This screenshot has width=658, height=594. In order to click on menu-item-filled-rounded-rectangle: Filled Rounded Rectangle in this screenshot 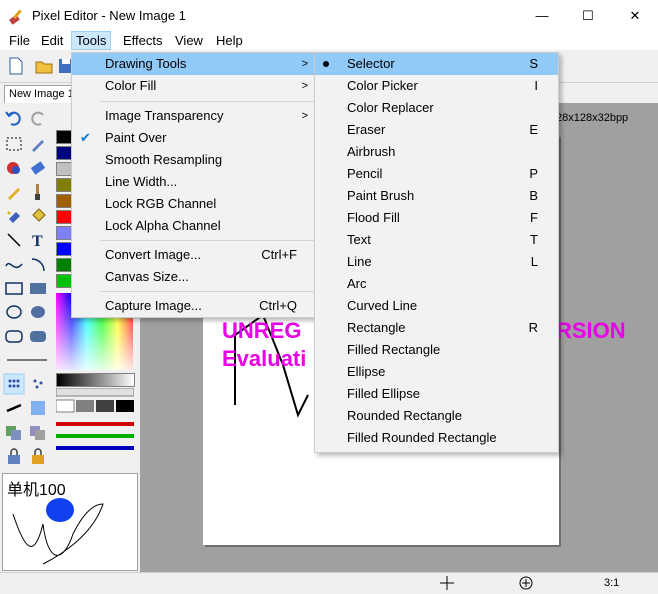, I will do `click(436, 438)`.